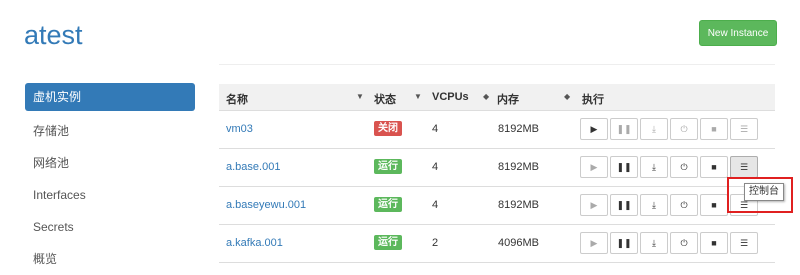 This screenshot has width=800, height=275. What do you see at coordinates (760, 195) in the screenshot?
I see `highlight-box` at bounding box center [760, 195].